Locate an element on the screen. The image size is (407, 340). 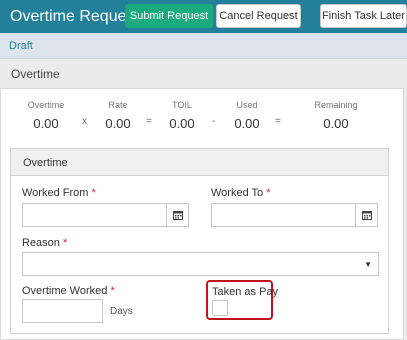
page-title: Overtime Request is located at coordinates (74, 16).